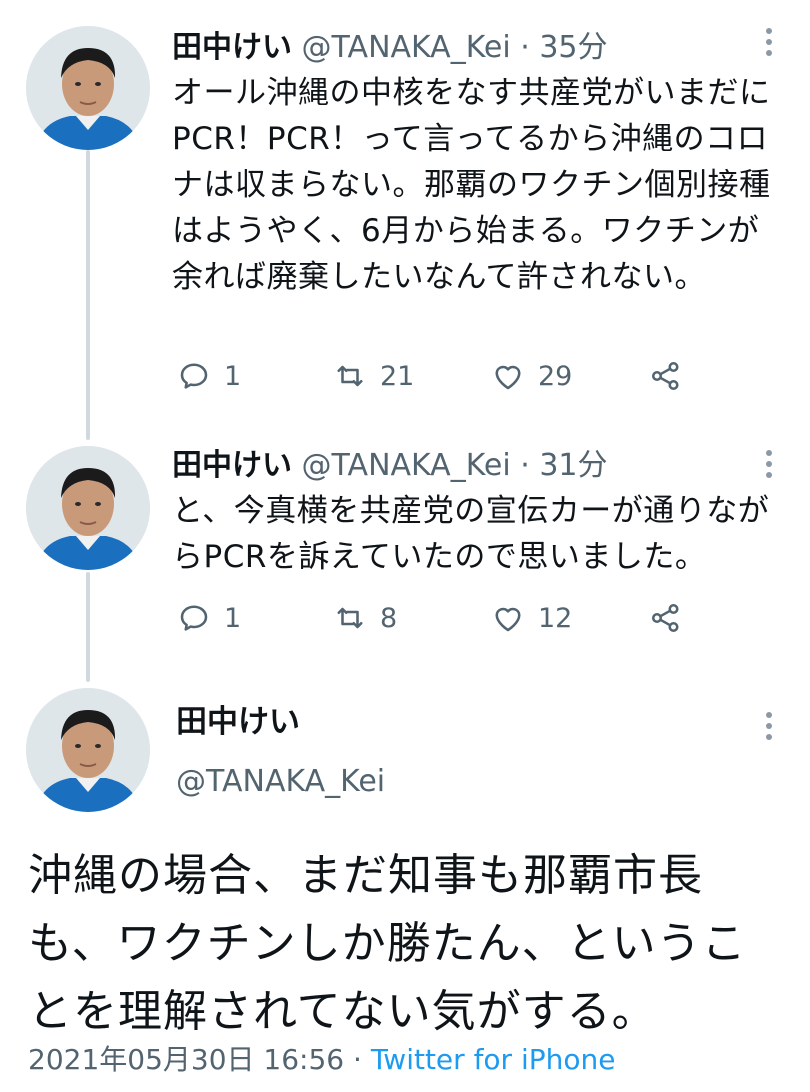 This screenshot has width=810, height=1092. I want to click on tweet-meta: 2021年05月30日 16:56 · Twitter for iPhone, so click(322, 1060).